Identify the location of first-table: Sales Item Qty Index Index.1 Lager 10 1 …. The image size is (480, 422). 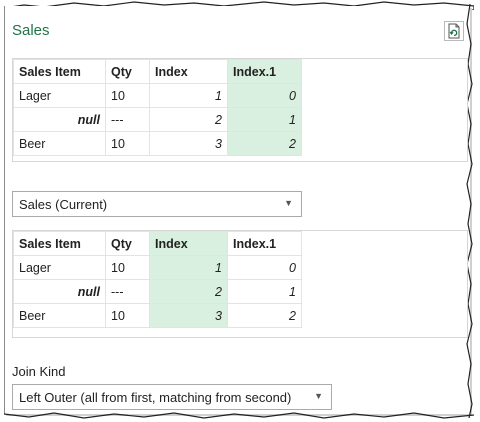
(157, 107).